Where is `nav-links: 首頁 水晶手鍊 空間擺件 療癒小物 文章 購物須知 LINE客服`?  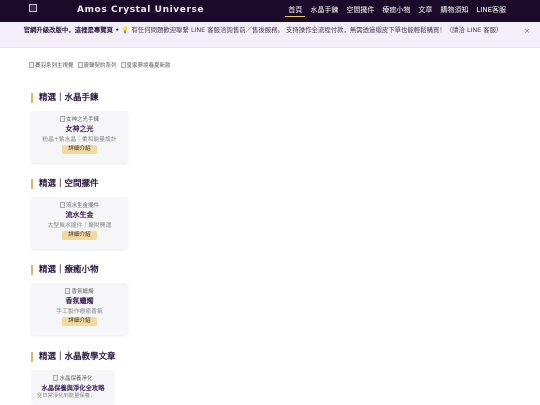 nav-links: 首頁 水晶手鍊 空間擺件 療癒小物 文章 購物須知 LINE客服 is located at coordinates (396, 10).